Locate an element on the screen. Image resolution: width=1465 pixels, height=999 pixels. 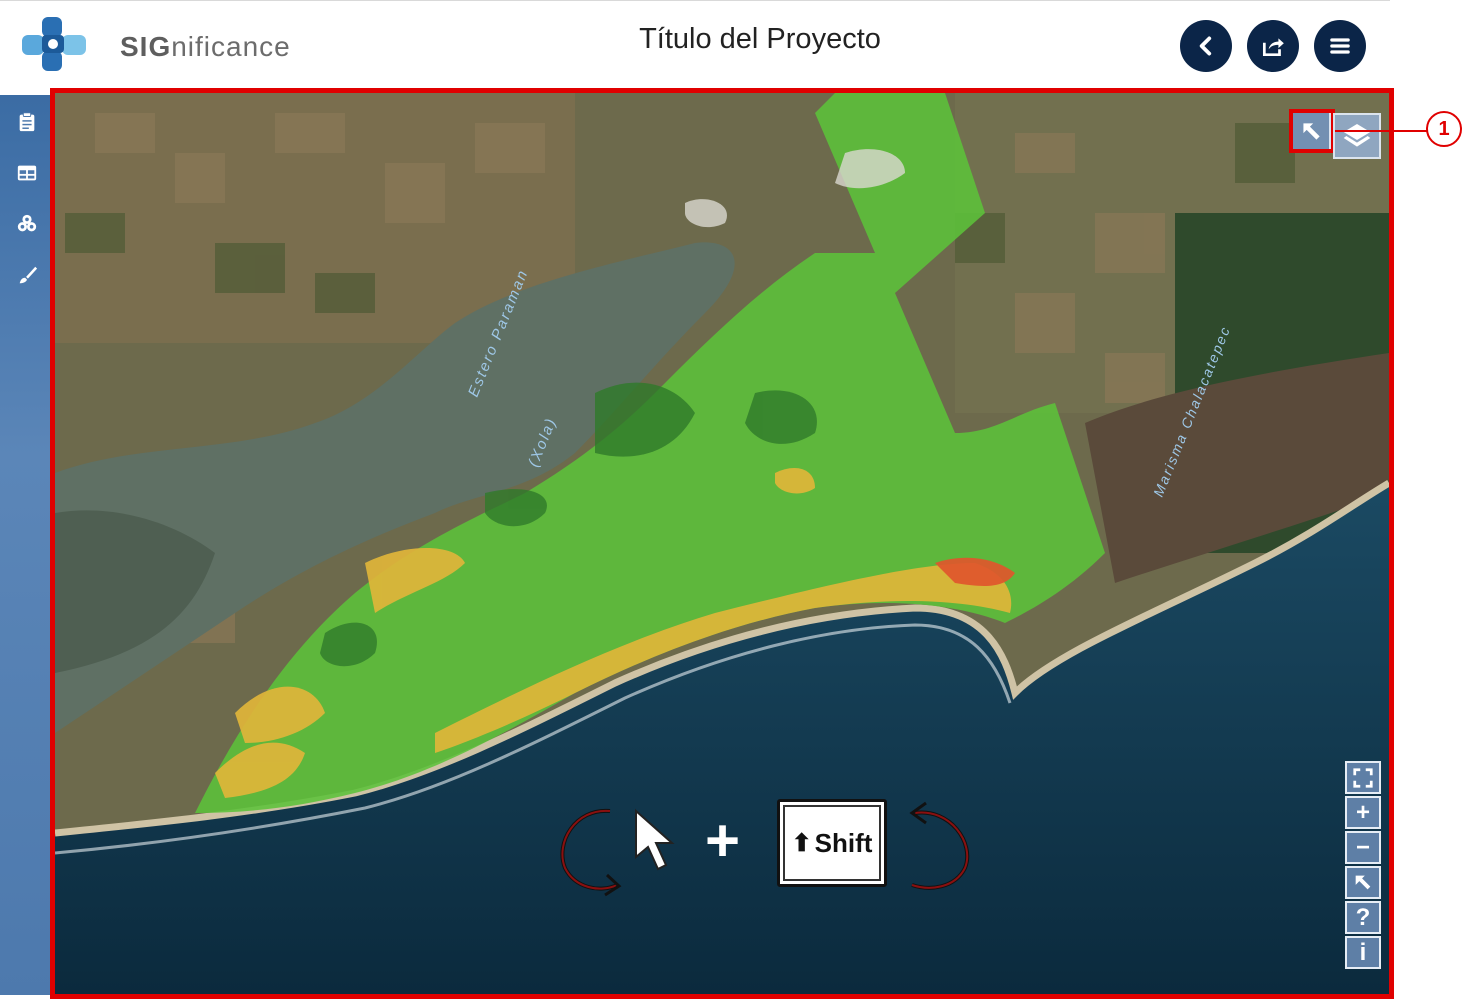
highlight-box is located at coordinates (1312, 131).